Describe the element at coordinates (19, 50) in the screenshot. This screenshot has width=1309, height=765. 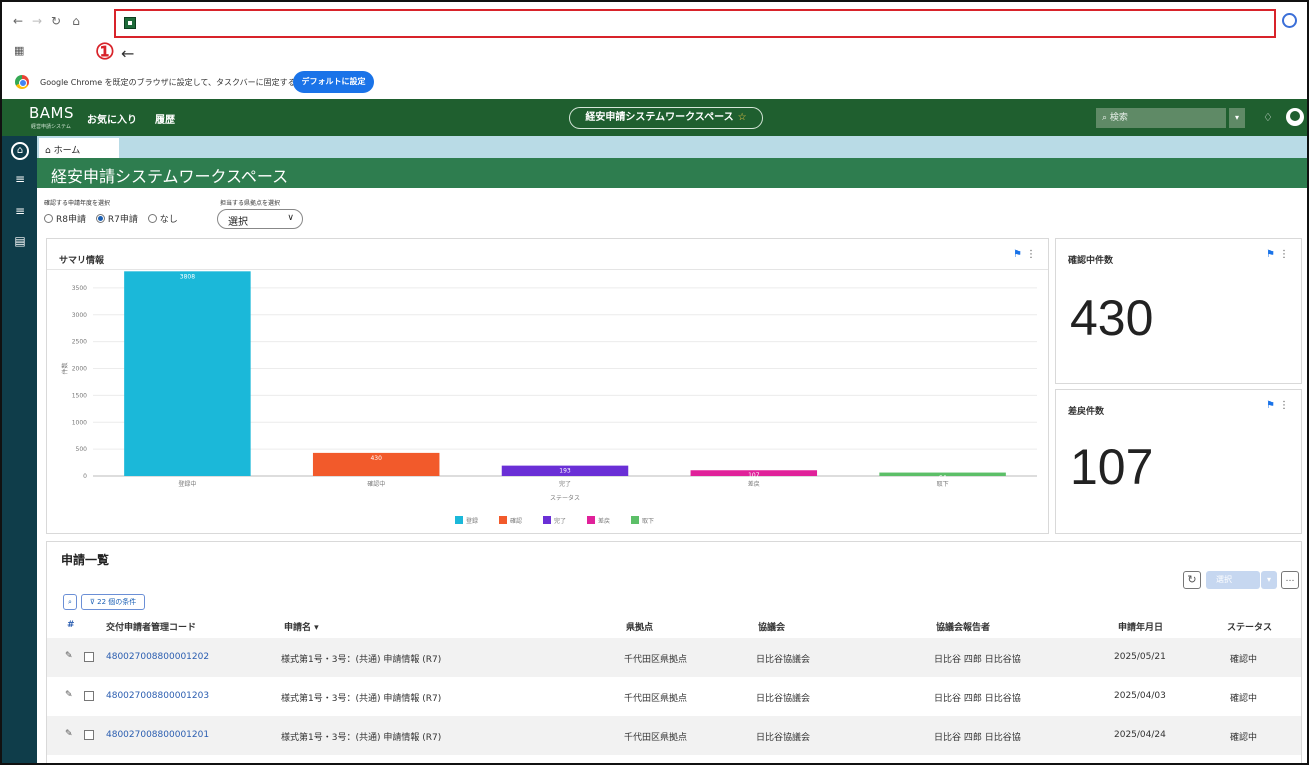
I see `apps-grid-icon: ▦` at that location.